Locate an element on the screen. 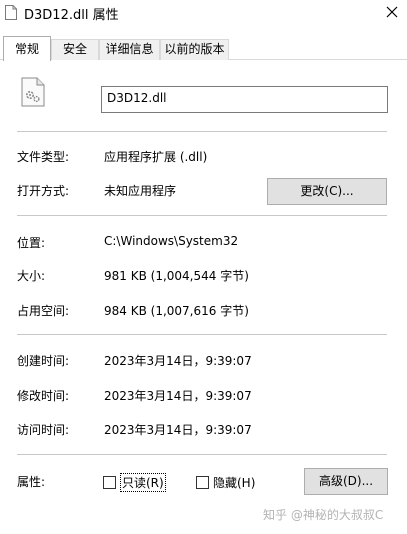 This screenshot has height=534, width=407. open-with-label: 打开方式: is located at coordinates (43, 191).